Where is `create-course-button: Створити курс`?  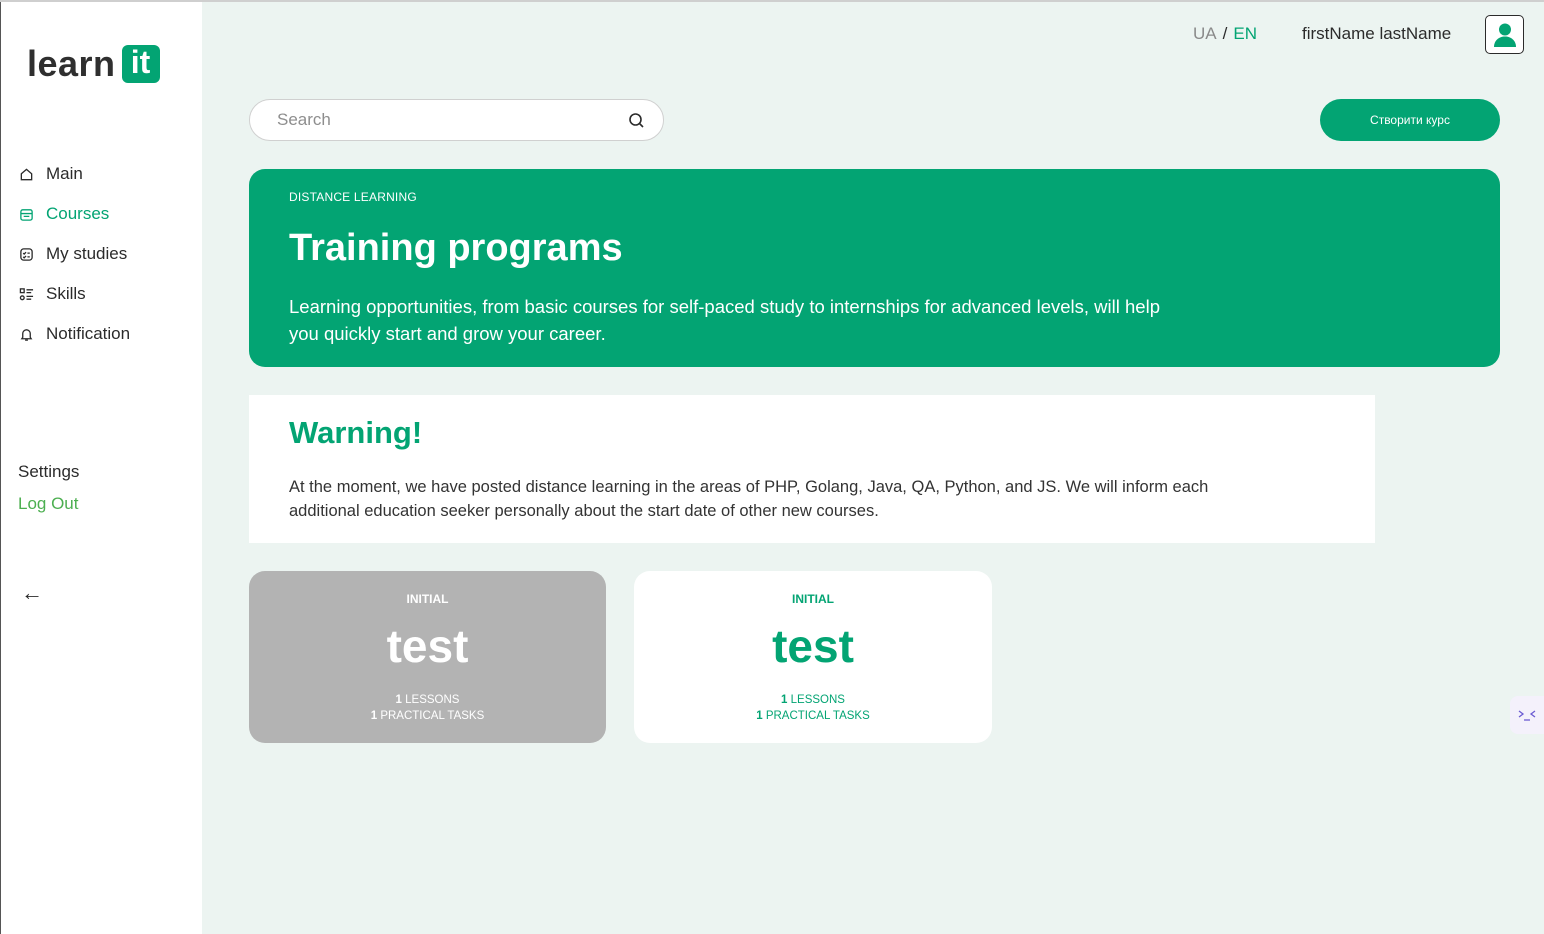
create-course-button: Створити курс is located at coordinates (1410, 120).